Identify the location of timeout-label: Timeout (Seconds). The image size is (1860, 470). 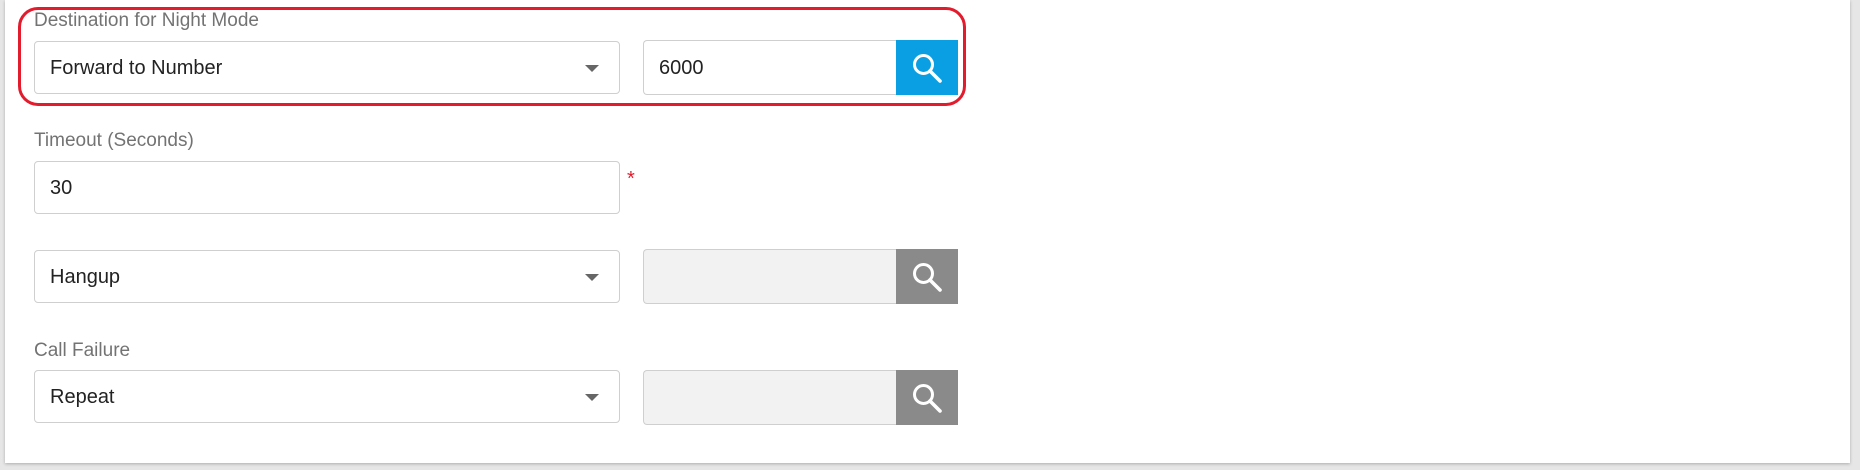
(114, 140).